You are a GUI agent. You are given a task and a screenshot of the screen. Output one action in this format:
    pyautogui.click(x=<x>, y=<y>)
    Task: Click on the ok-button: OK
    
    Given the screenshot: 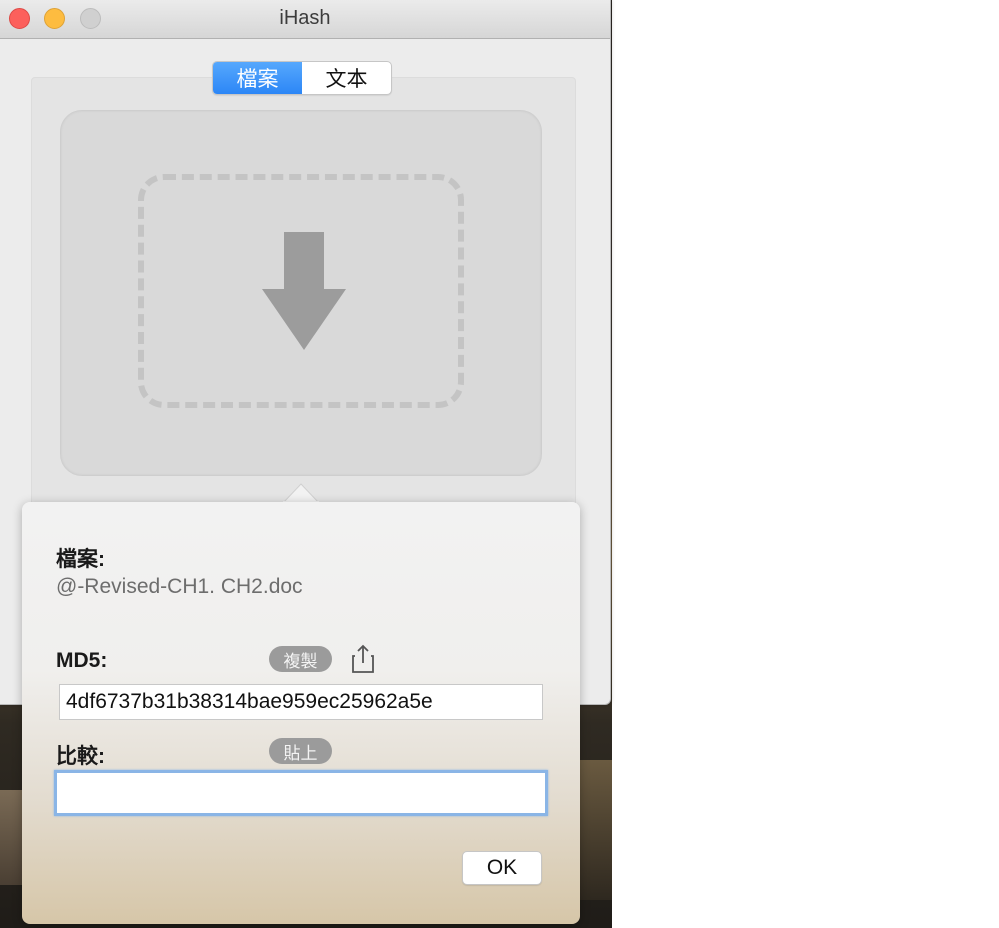 What is the action you would take?
    pyautogui.click(x=502, y=868)
    